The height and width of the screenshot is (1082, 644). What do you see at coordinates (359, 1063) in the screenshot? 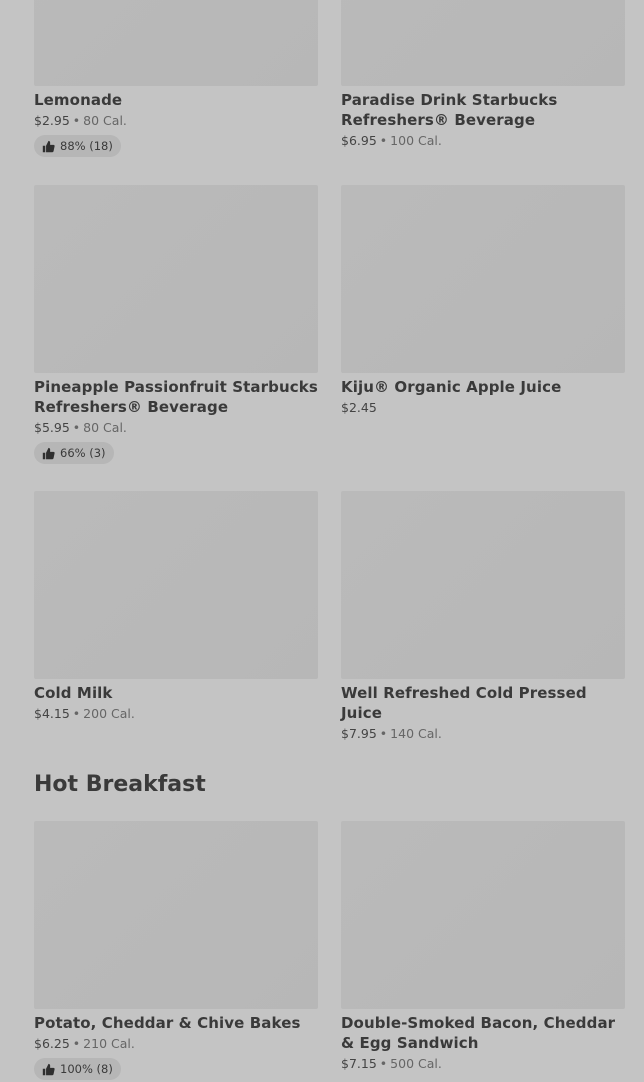
I see `menu-item-price: $7.15` at bounding box center [359, 1063].